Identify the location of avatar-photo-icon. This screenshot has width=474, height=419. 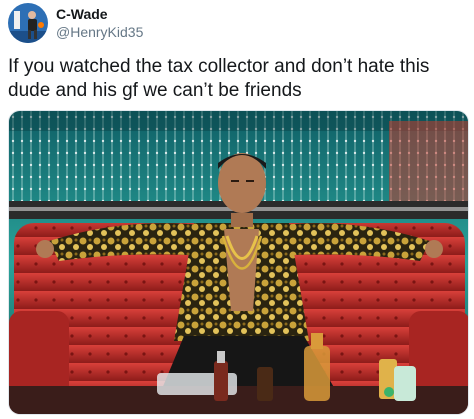
(28, 23).